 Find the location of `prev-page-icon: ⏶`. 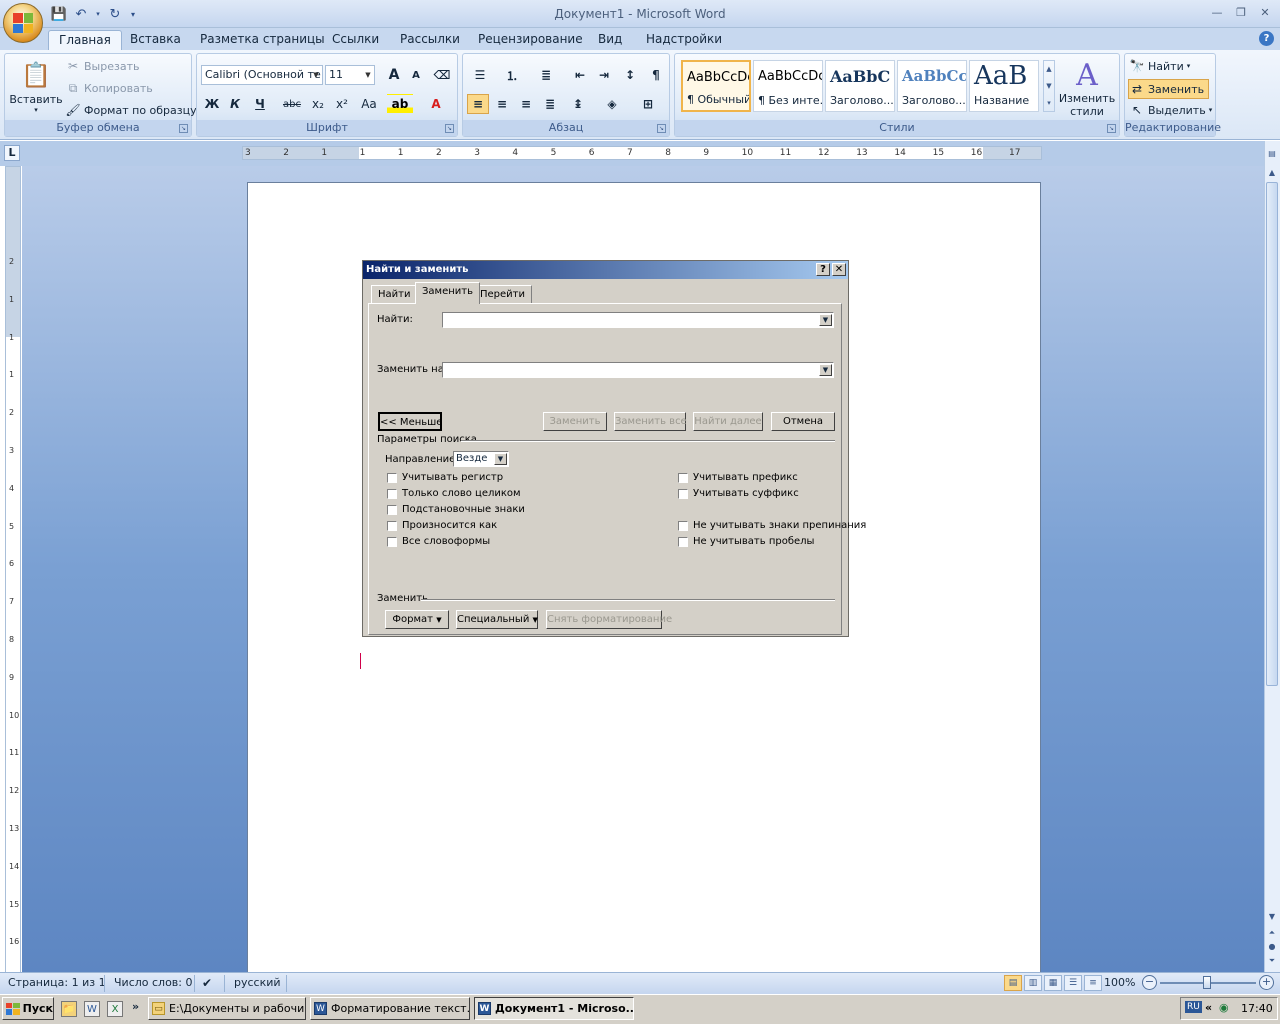

prev-page-icon: ⏶ is located at coordinates (1272, 933).